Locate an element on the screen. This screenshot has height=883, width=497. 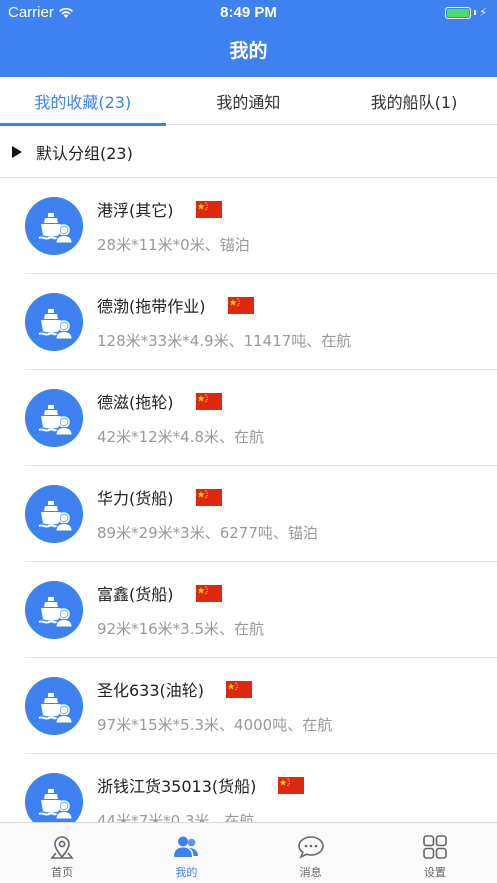
ship-list-item: 德渤(拖带作业) 128米*33米*4.9米、11417吨、在航 is located at coordinates (261, 322).